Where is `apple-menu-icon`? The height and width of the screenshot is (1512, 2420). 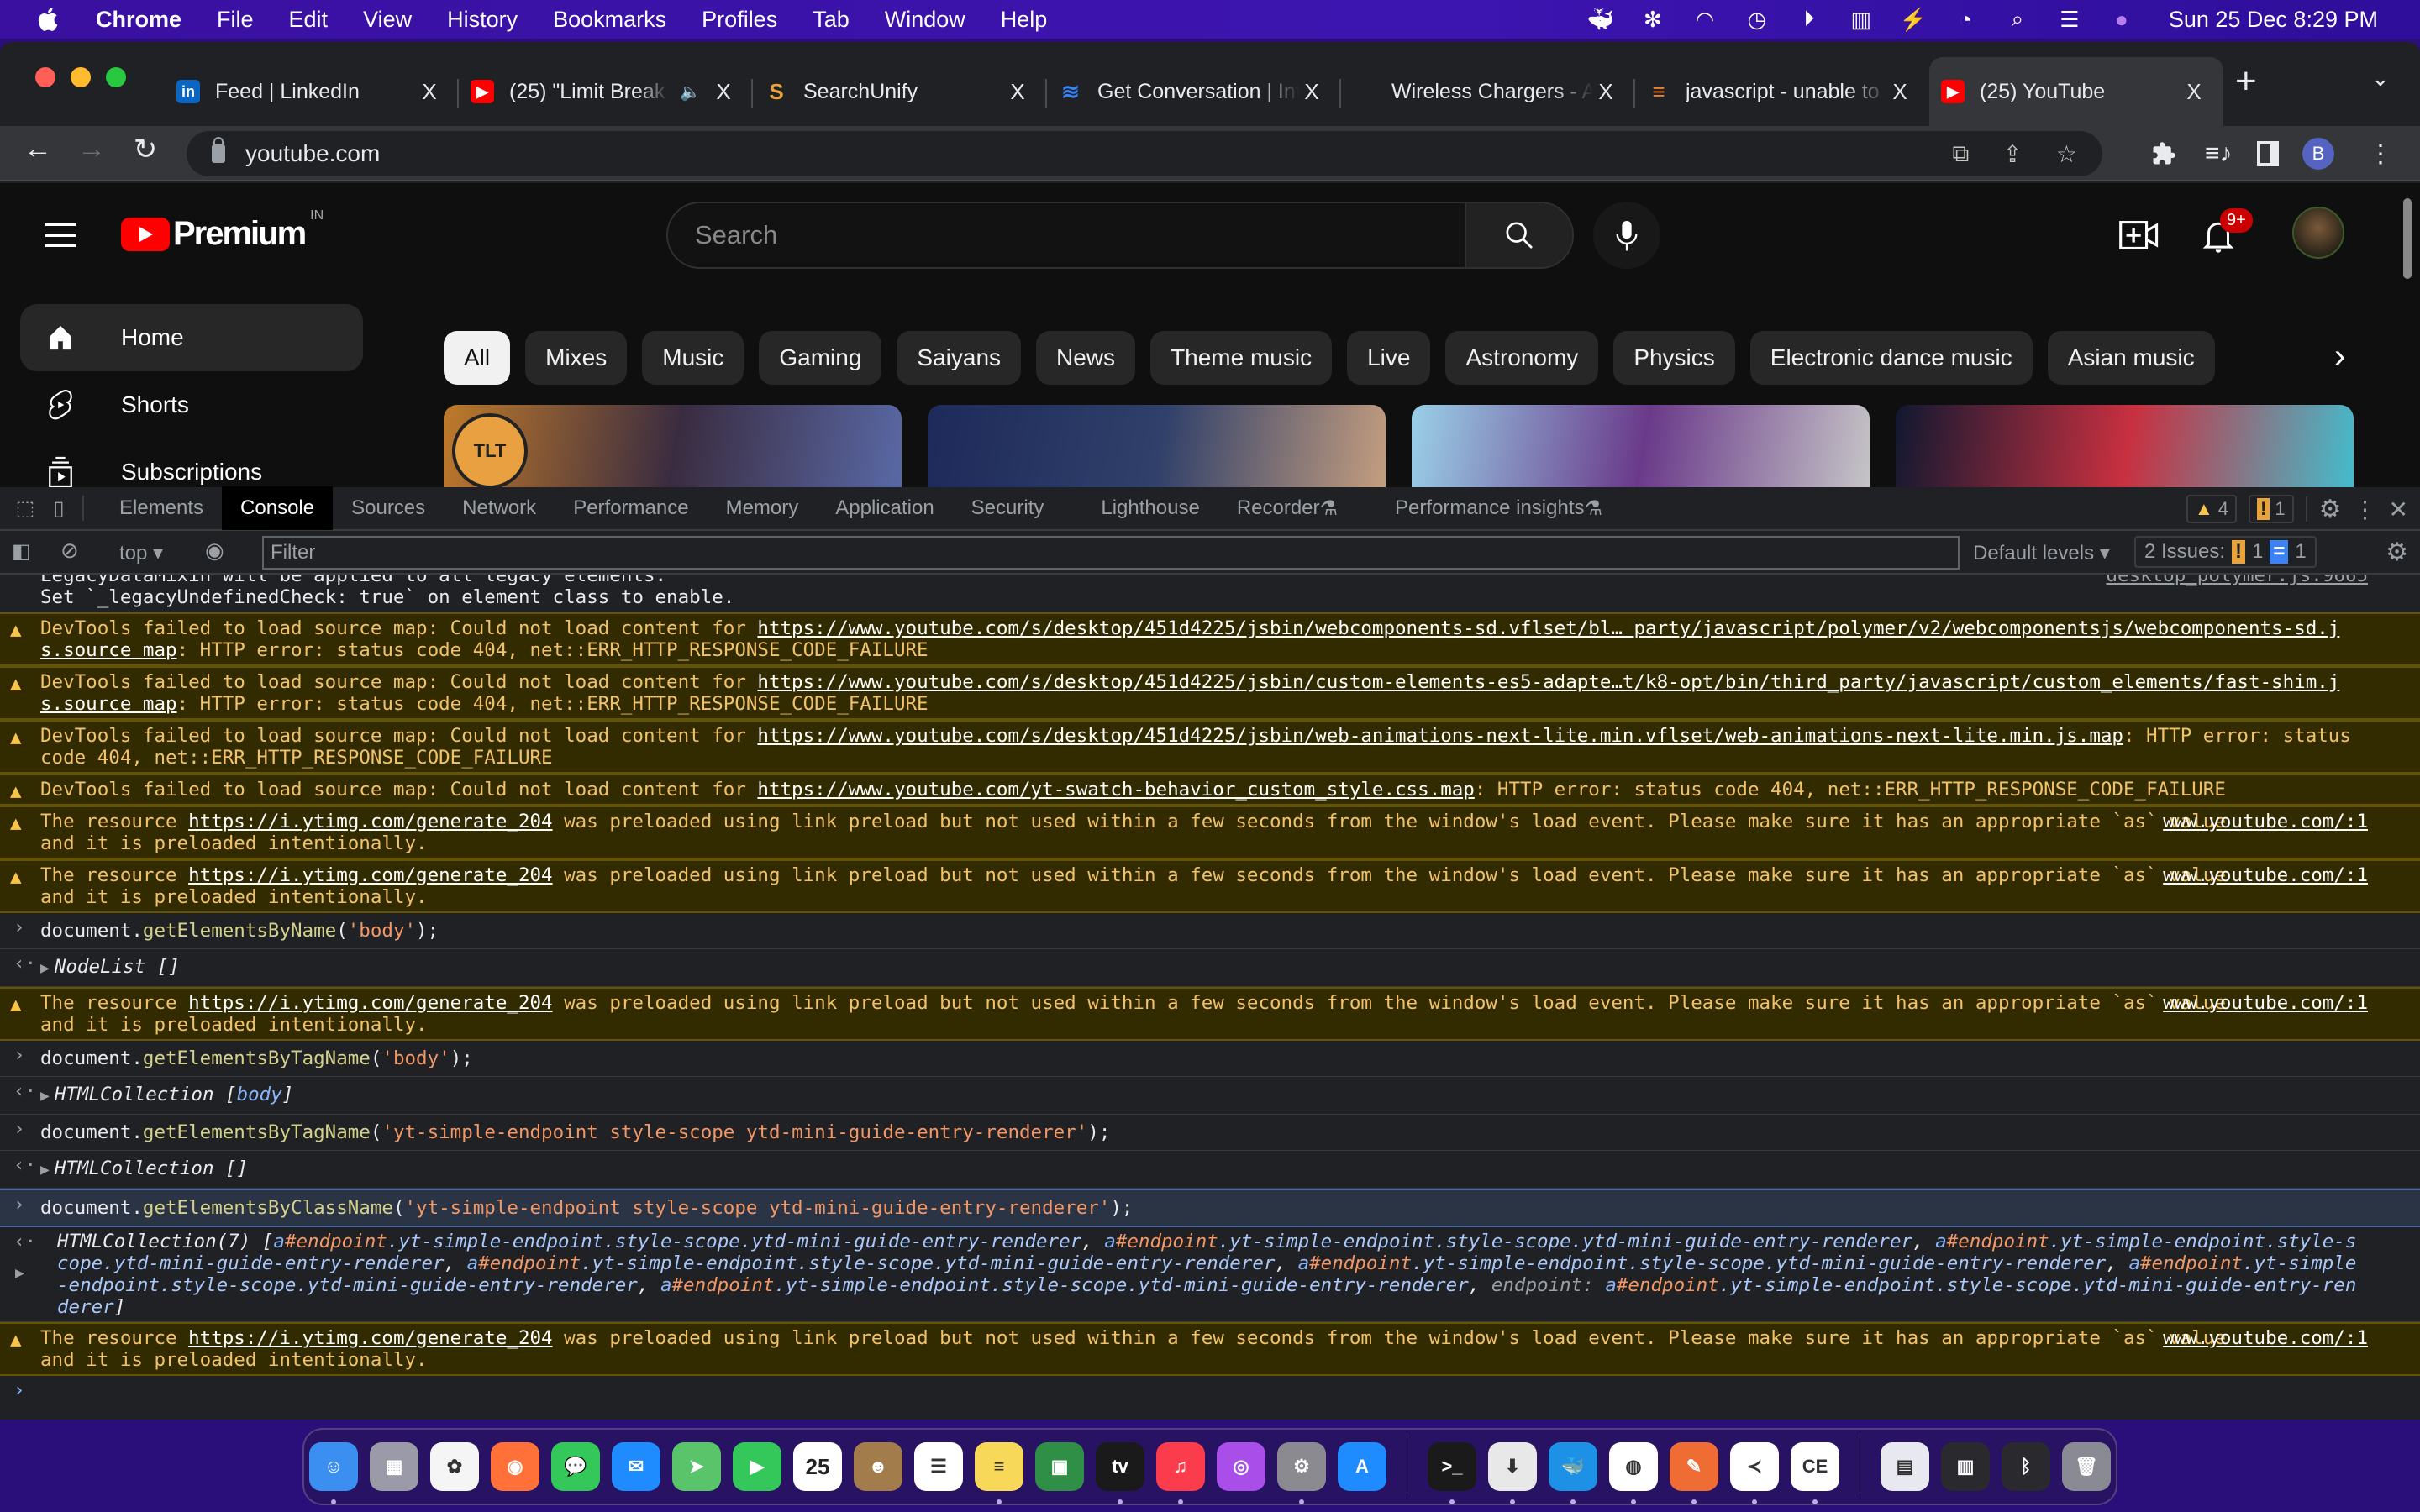
apple-menu-icon is located at coordinates (47, 19).